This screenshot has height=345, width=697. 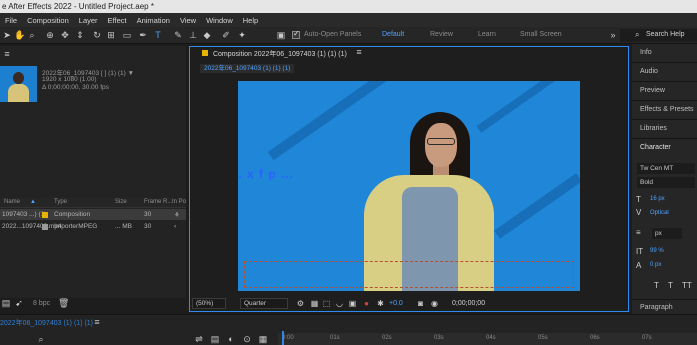 What do you see at coordinates (48, 20) in the screenshot?
I see `menu-composition: Composition` at bounding box center [48, 20].